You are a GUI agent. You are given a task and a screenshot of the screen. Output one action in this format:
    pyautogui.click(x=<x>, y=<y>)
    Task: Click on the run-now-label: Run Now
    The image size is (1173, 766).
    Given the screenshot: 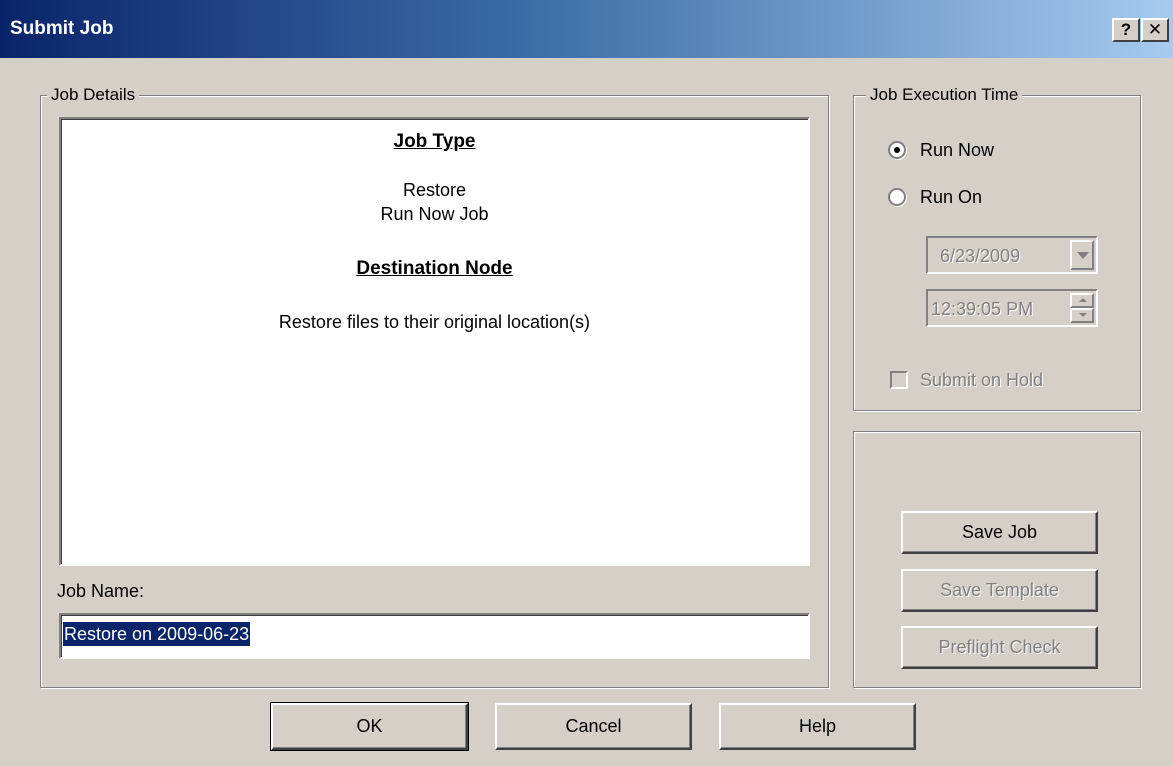 What is the action you would take?
    pyautogui.click(x=957, y=150)
    